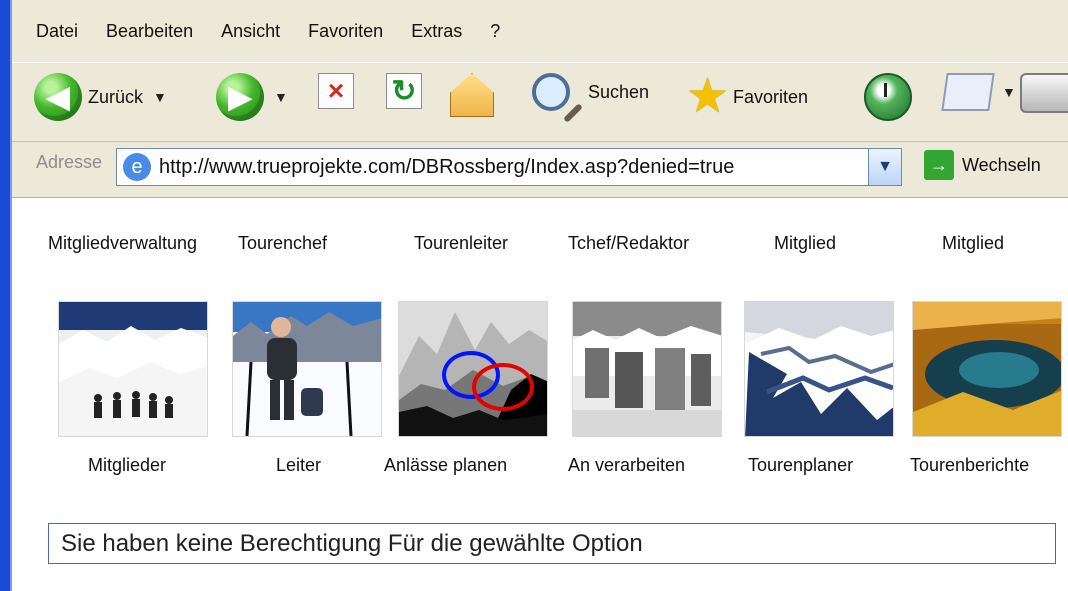 The width and height of the screenshot is (1068, 591). I want to click on back-arrow-icon: ◀, so click(58, 97).